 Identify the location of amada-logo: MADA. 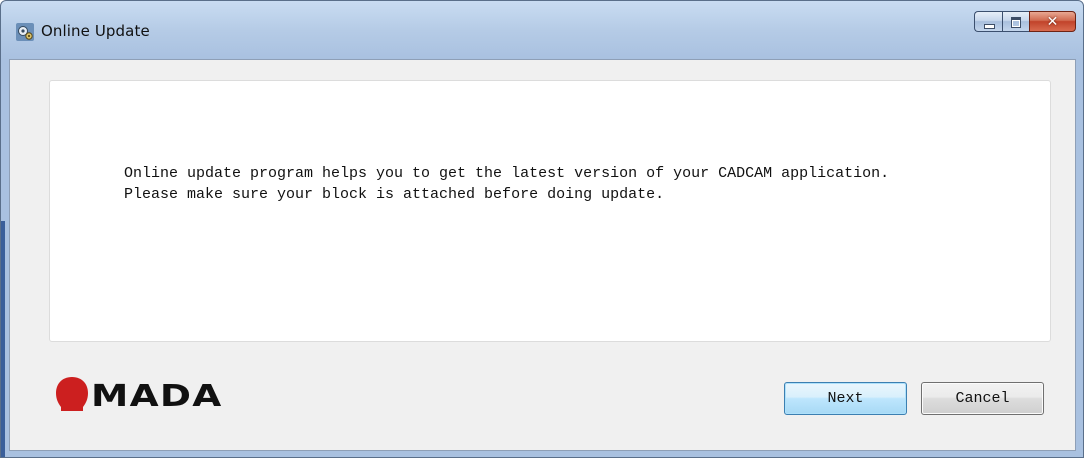
(137, 392).